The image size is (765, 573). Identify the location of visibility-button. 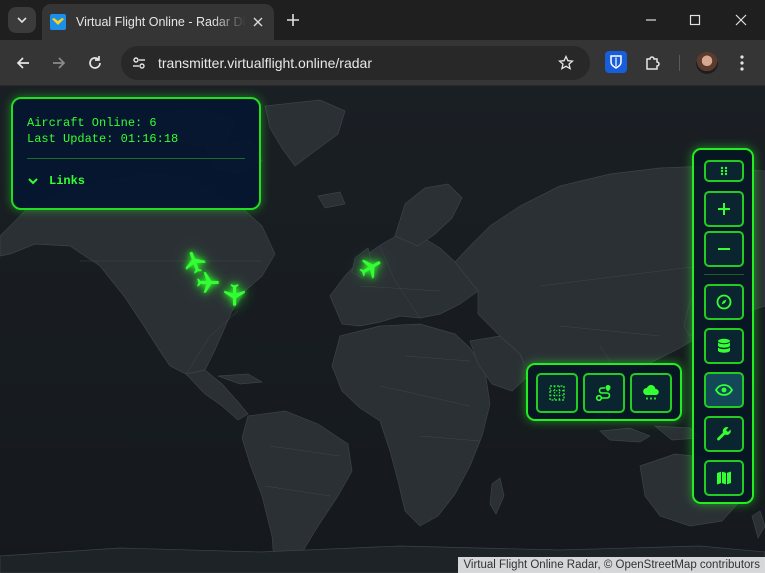
(724, 390).